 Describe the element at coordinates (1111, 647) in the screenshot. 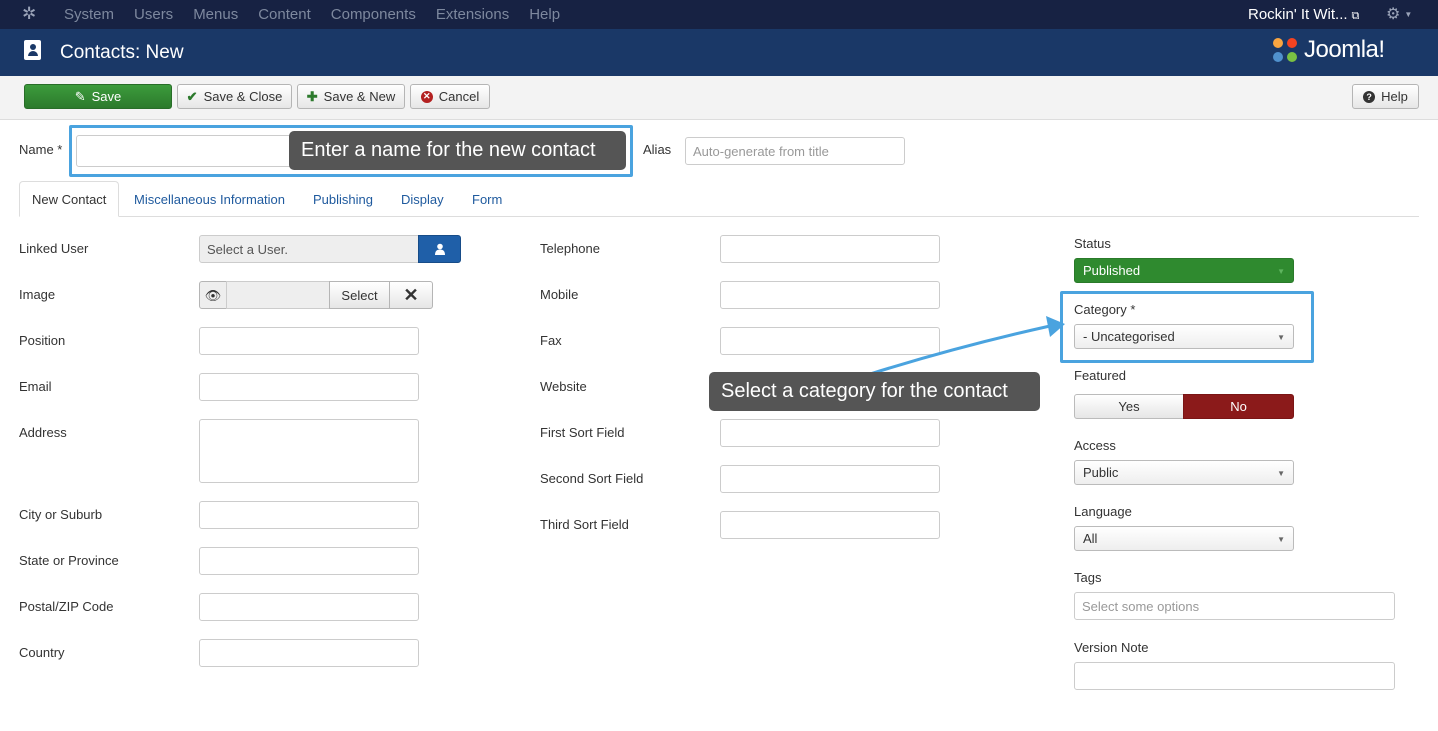

I see `version-note-label: Version Note` at that location.